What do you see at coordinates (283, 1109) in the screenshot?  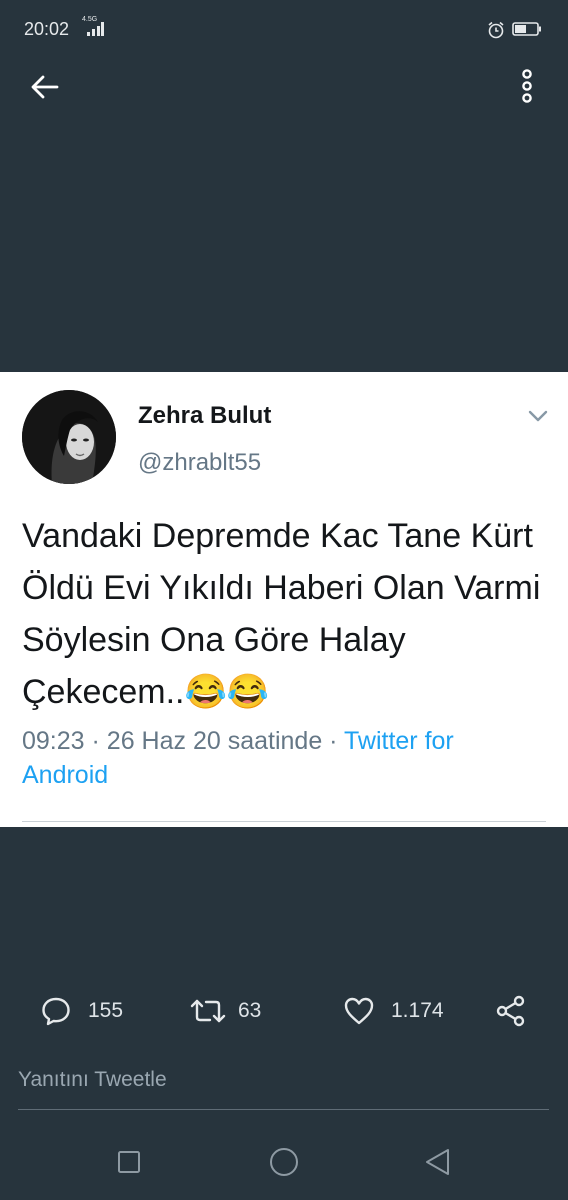 I see `reply-underline` at bounding box center [283, 1109].